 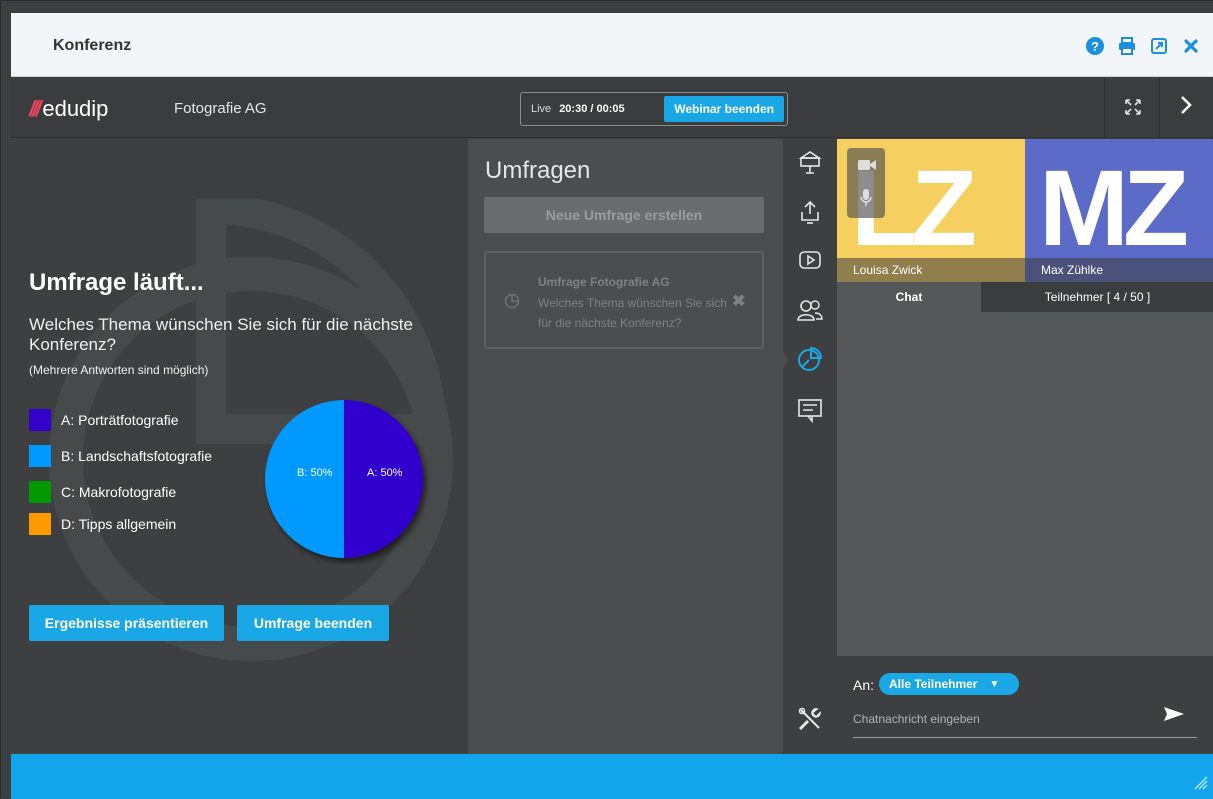 I want to click on legend-swatch-a, so click(x=40, y=420).